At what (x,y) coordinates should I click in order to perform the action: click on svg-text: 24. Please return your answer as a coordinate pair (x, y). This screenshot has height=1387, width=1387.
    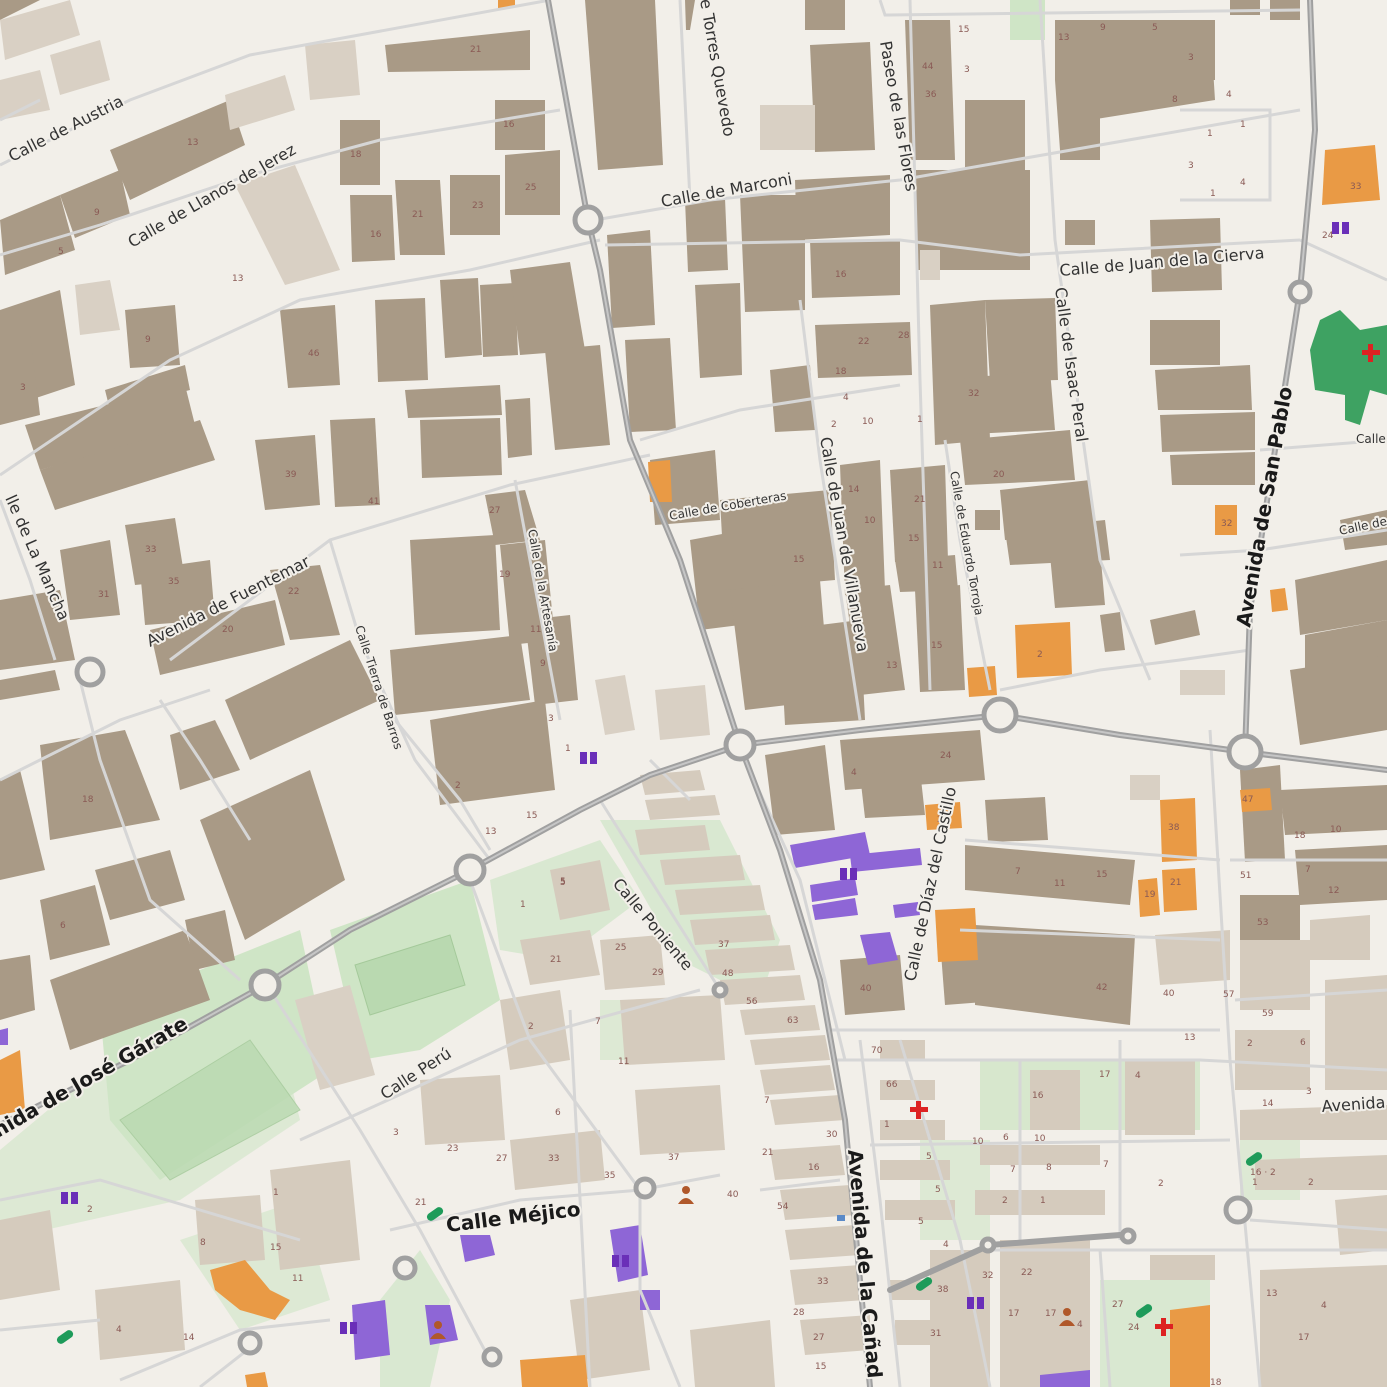
    Looking at the image, I should click on (1134, 1328).